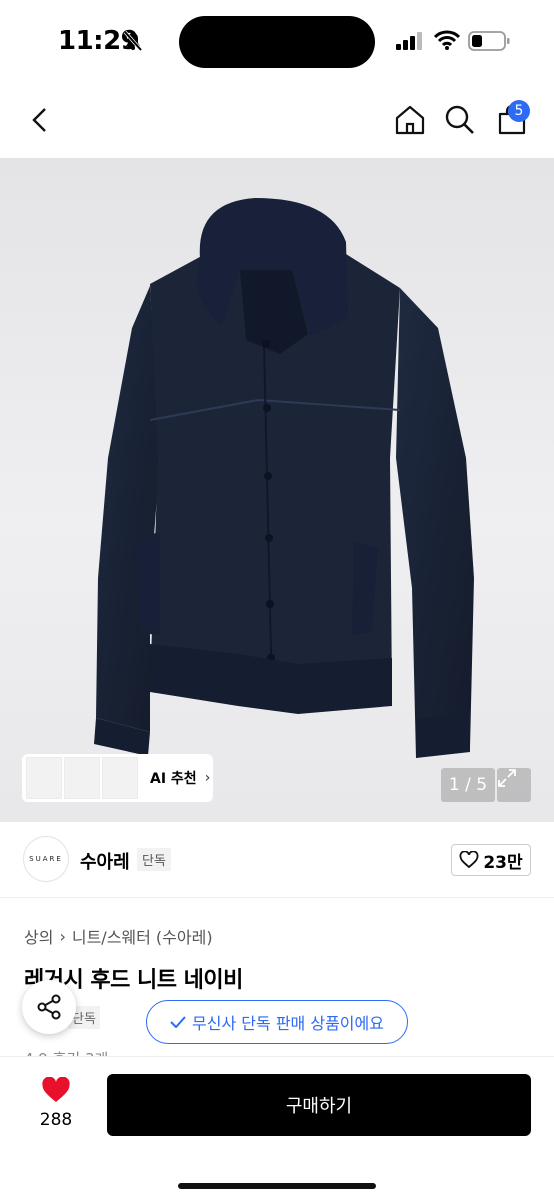  What do you see at coordinates (319, 1105) in the screenshot?
I see `buy-button: 구매하기` at bounding box center [319, 1105].